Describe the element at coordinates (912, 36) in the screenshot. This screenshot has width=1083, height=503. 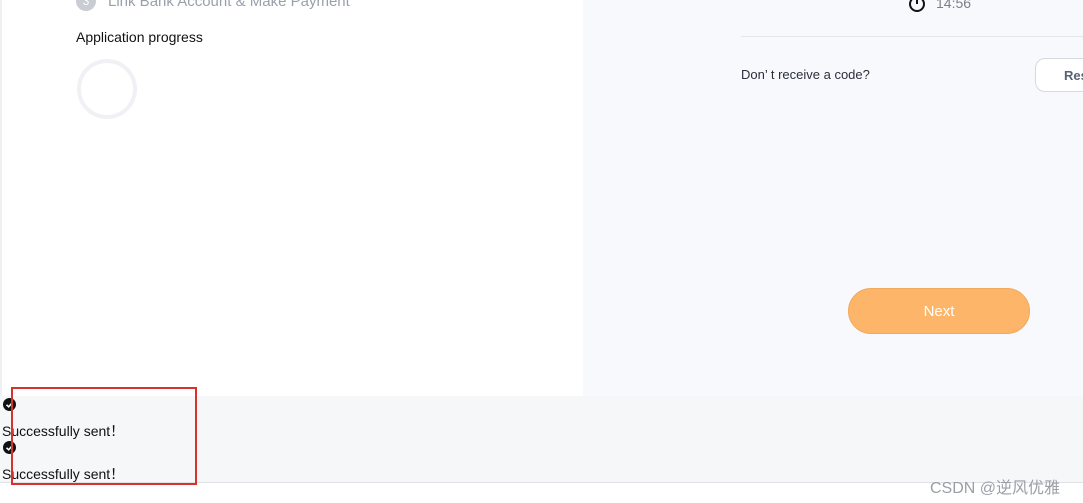
I see `divider` at that location.